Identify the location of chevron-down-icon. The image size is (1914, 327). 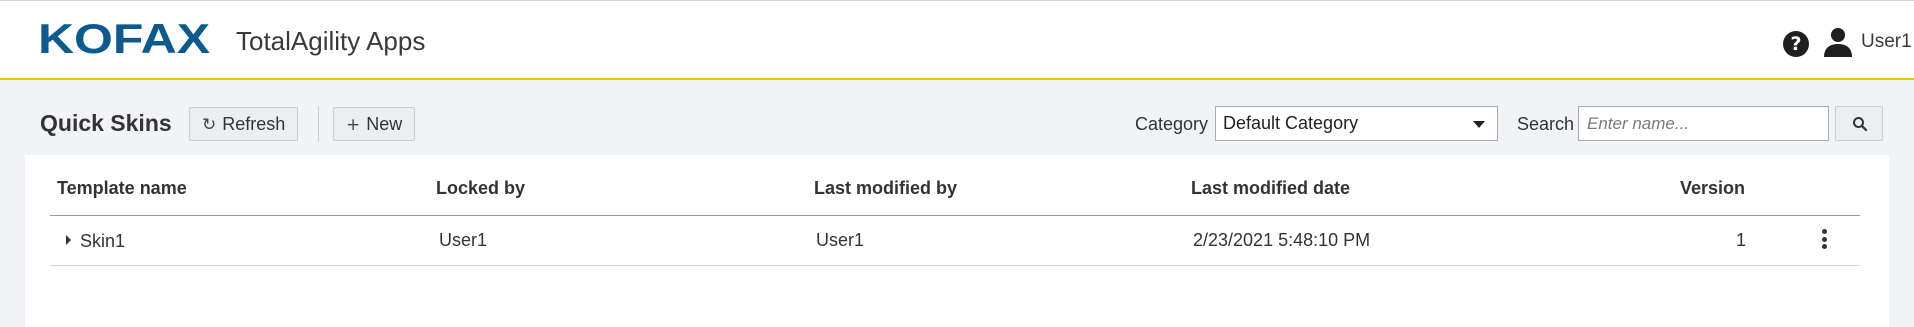
(1479, 124).